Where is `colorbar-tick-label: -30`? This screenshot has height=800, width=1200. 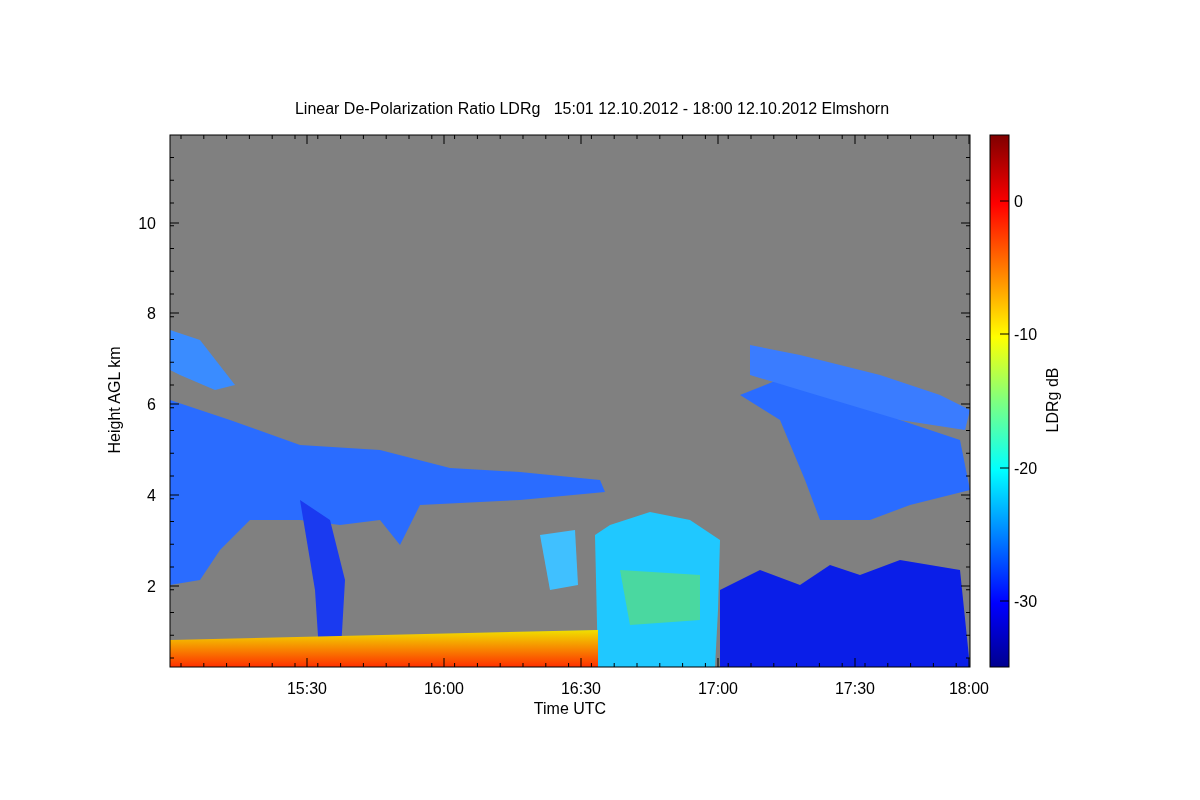 colorbar-tick-label: -30 is located at coordinates (1026, 601).